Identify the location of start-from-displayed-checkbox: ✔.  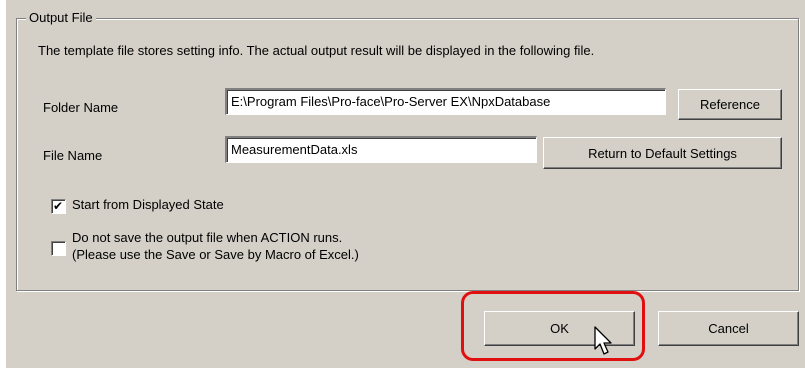
(58, 206).